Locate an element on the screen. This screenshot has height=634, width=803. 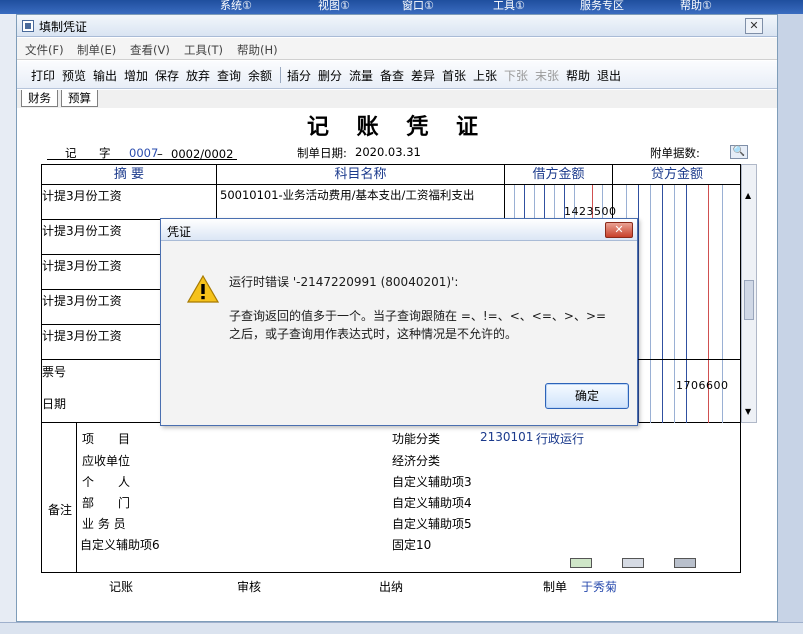
menubar: 文件(F) 制单(E) 查看(V) 工具(T) 帮助(H) is located at coordinates (397, 49).